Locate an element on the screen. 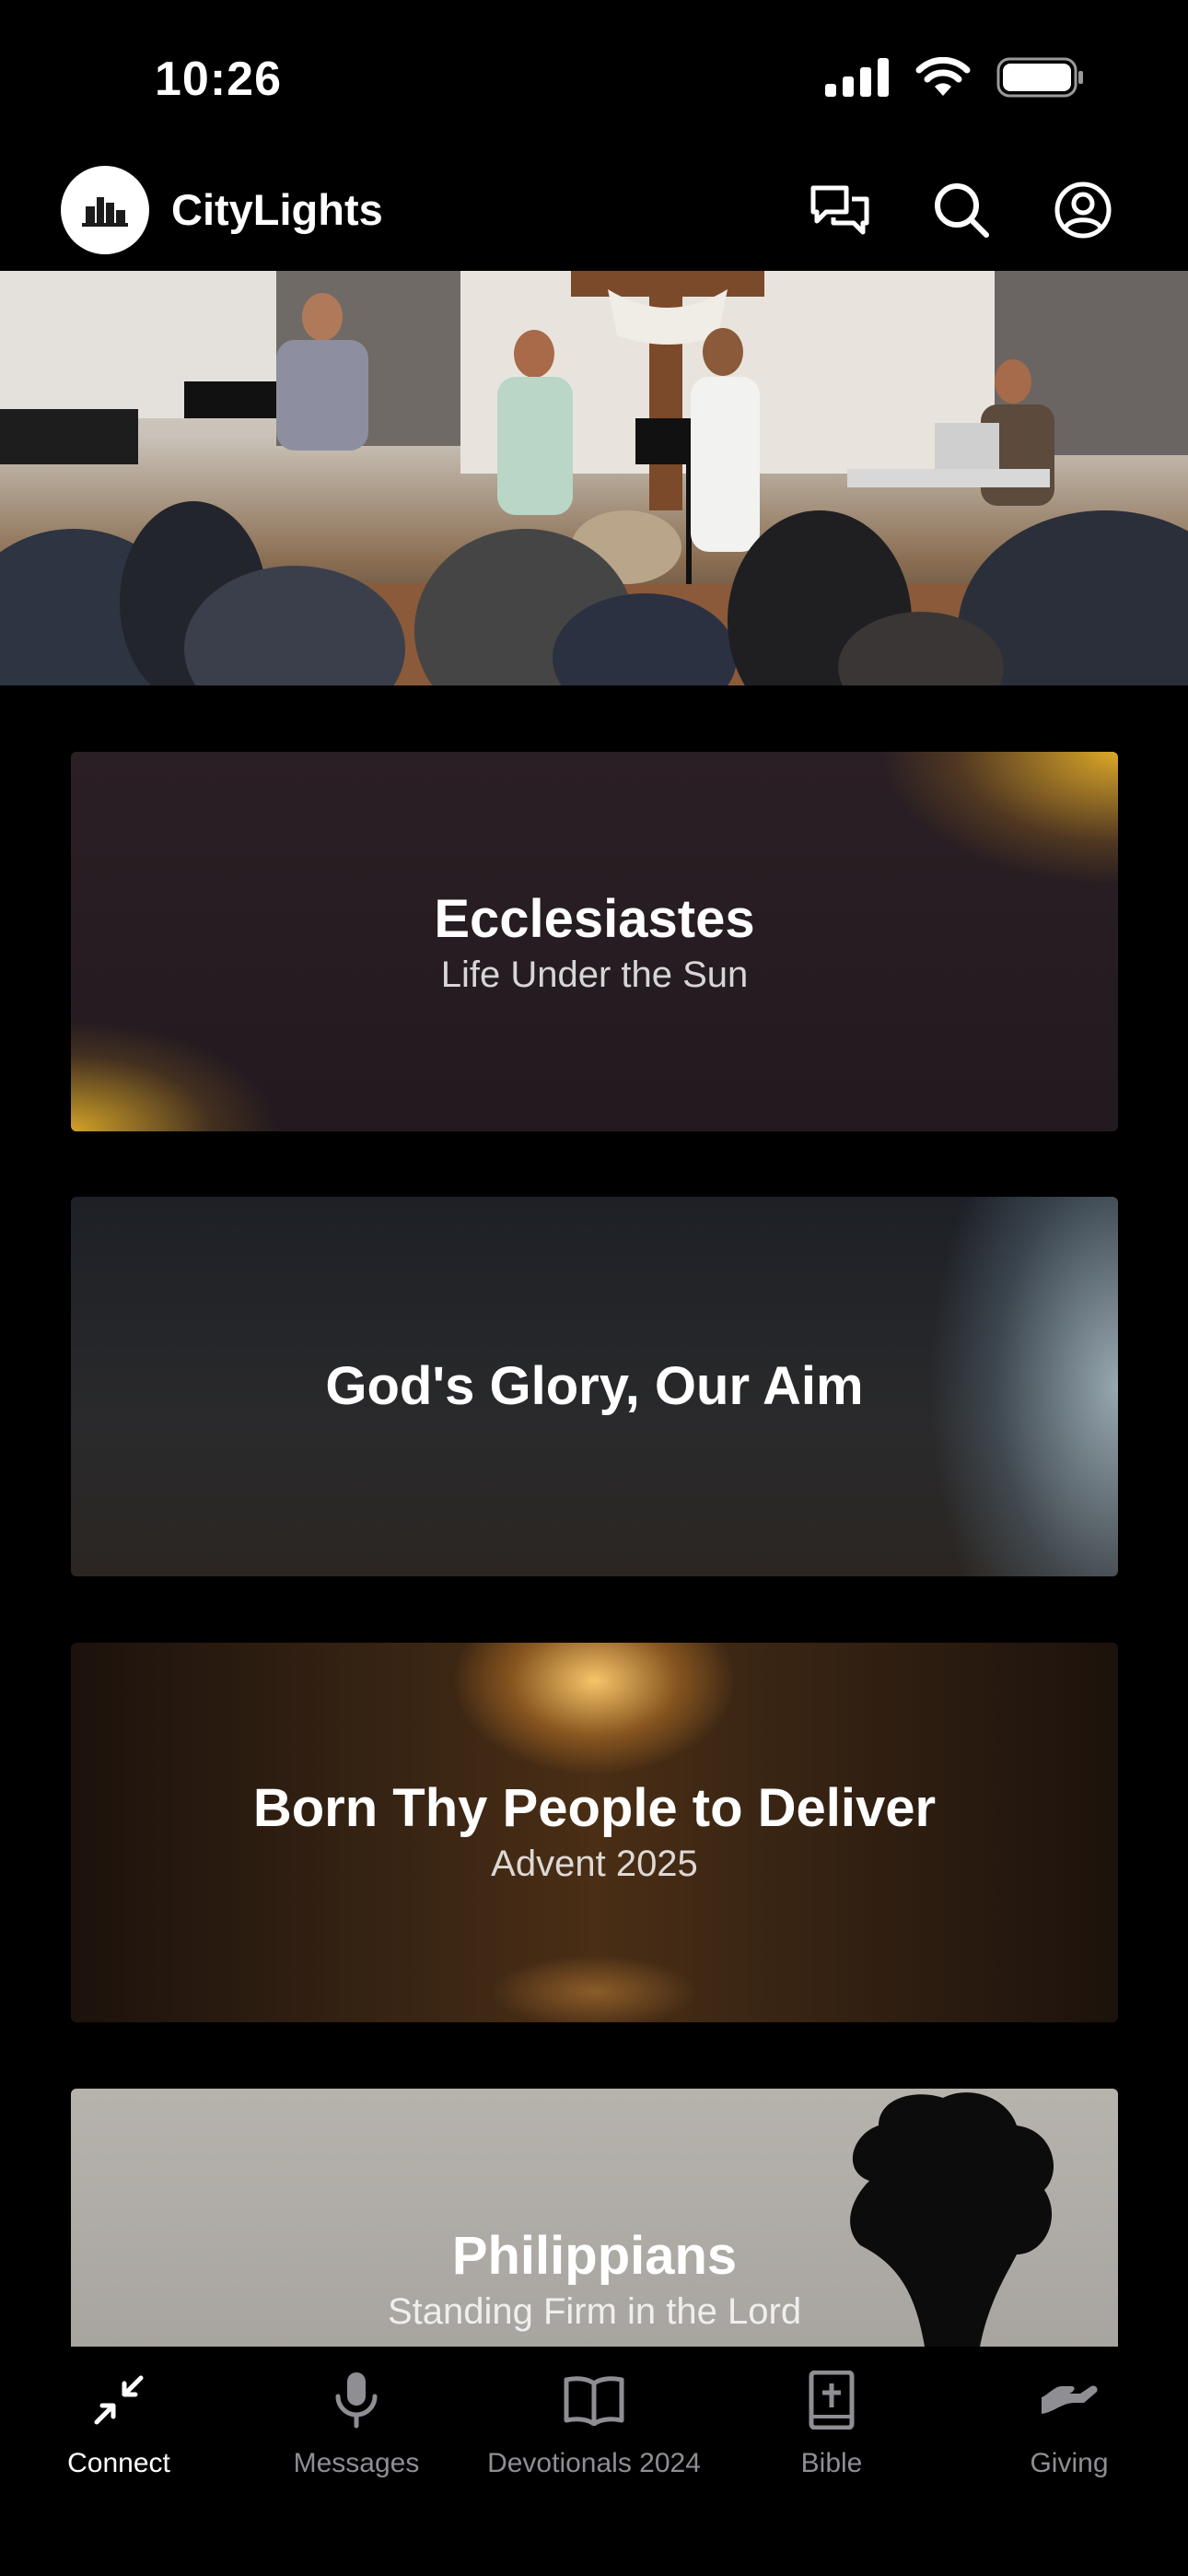 This screenshot has height=2576, width=1188. tab-label: Devotionals 2024 is located at coordinates (594, 2463).